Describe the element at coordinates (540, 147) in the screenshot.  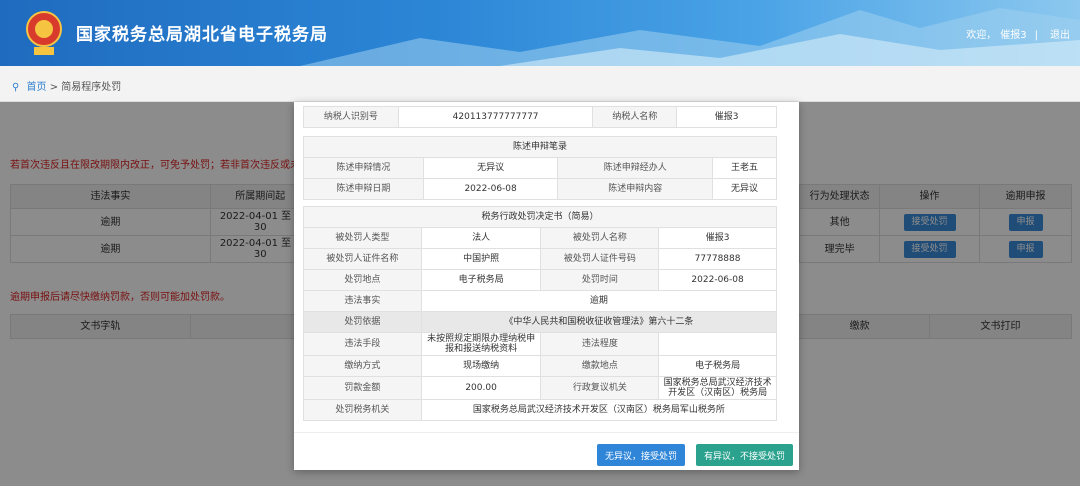
I see `statement-title: 陈述申辩笔录` at that location.